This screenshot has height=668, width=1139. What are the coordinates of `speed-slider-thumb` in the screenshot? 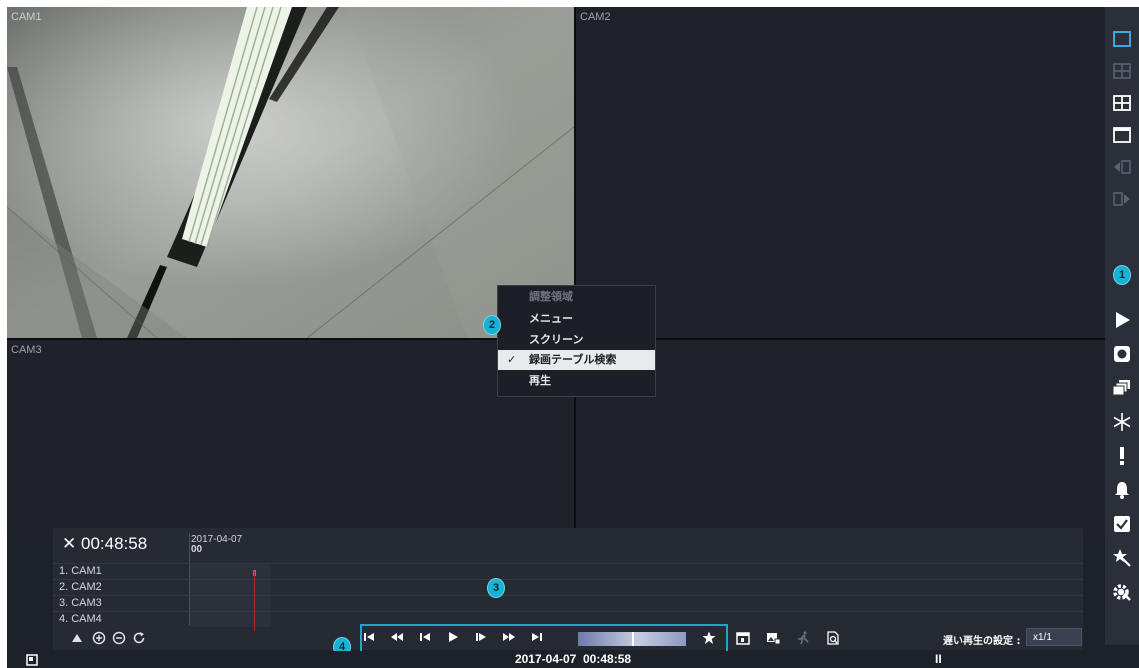 It's located at (633, 639).